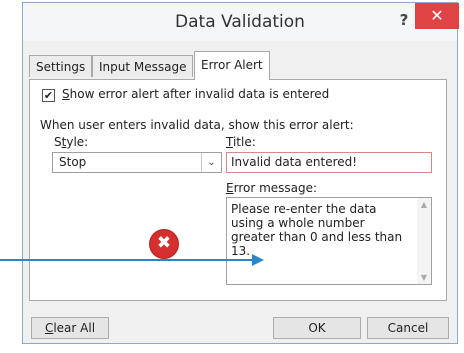  What do you see at coordinates (241, 22) in the screenshot?
I see `title-bar: Data Validation ? ✕` at bounding box center [241, 22].